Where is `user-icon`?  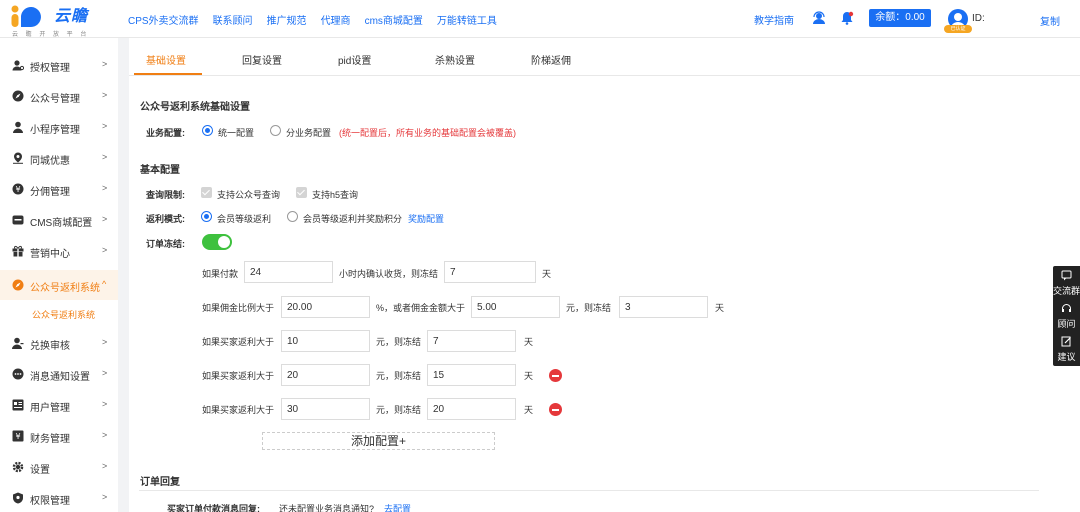 user-icon is located at coordinates (18, 127).